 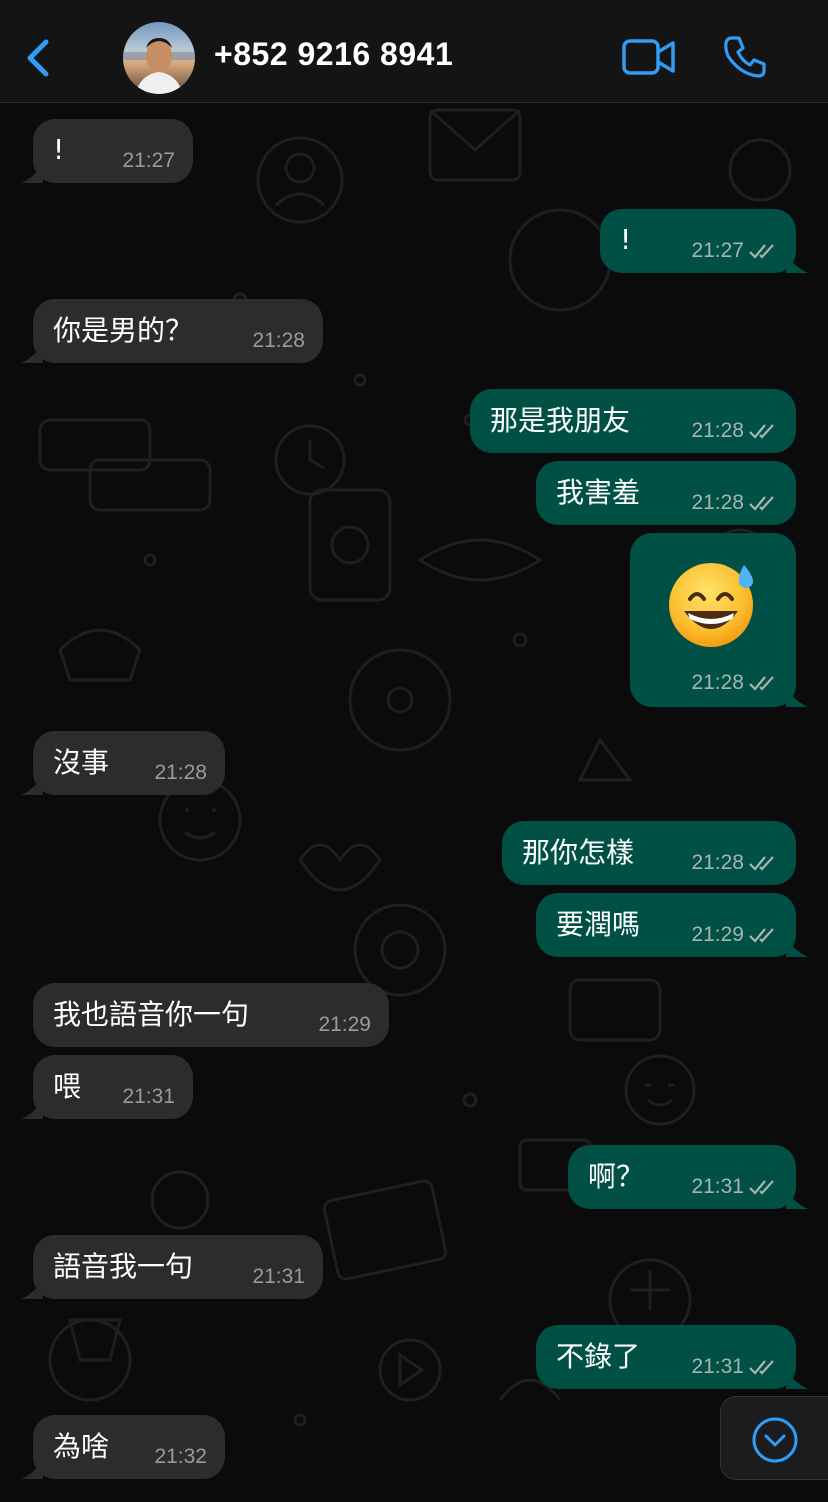 What do you see at coordinates (688, 1177) in the screenshot?
I see `outgoing-message: 啊？ 21:31` at bounding box center [688, 1177].